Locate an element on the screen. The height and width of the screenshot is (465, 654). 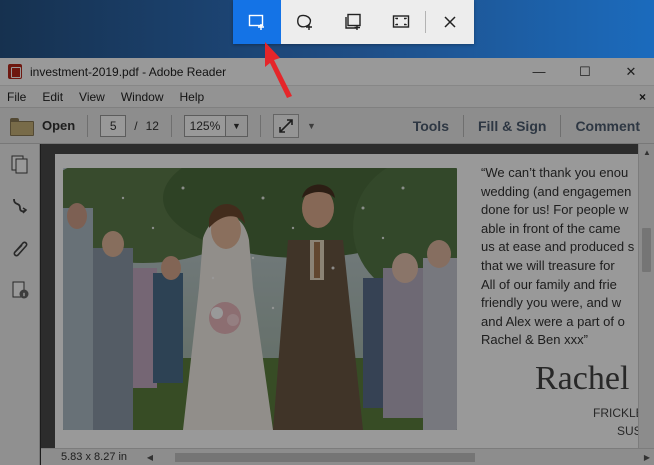
red-arrow-annotation is located at coordinates (278, 70).